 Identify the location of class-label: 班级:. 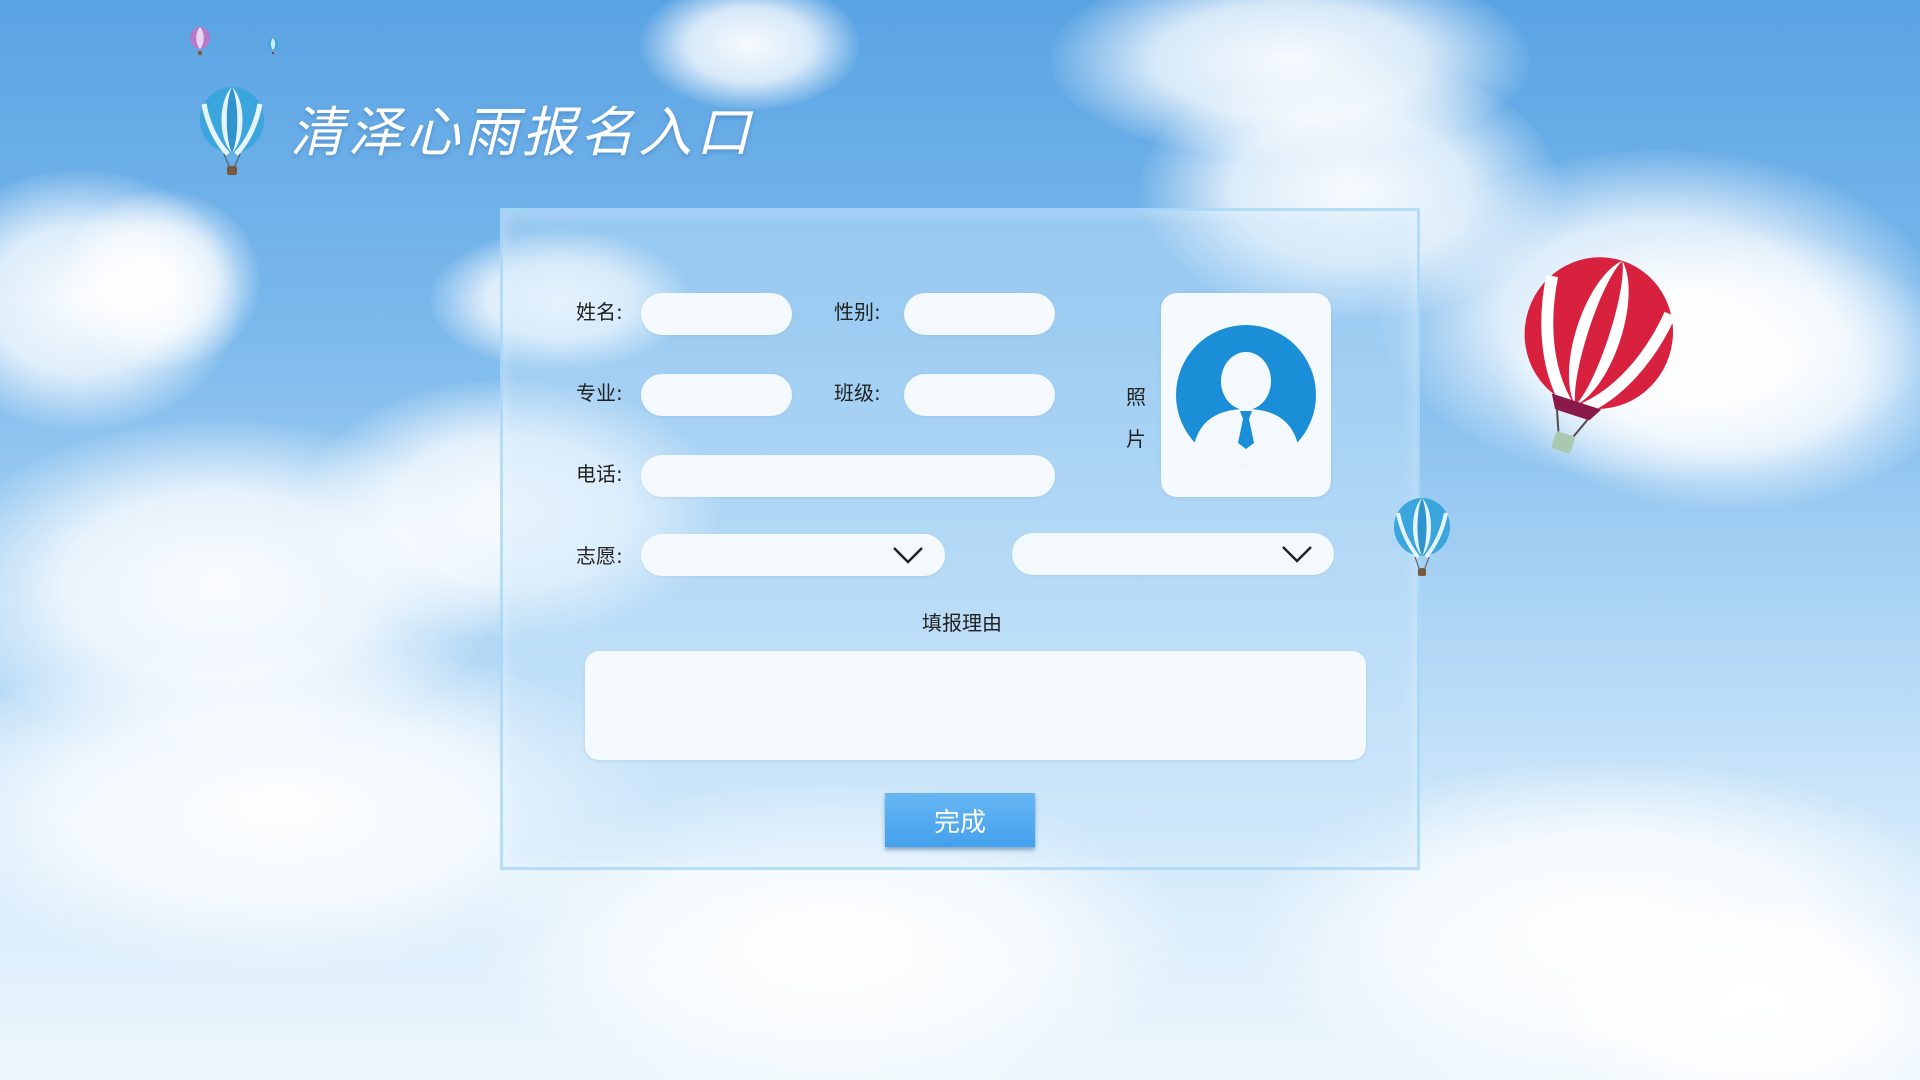
(857, 393).